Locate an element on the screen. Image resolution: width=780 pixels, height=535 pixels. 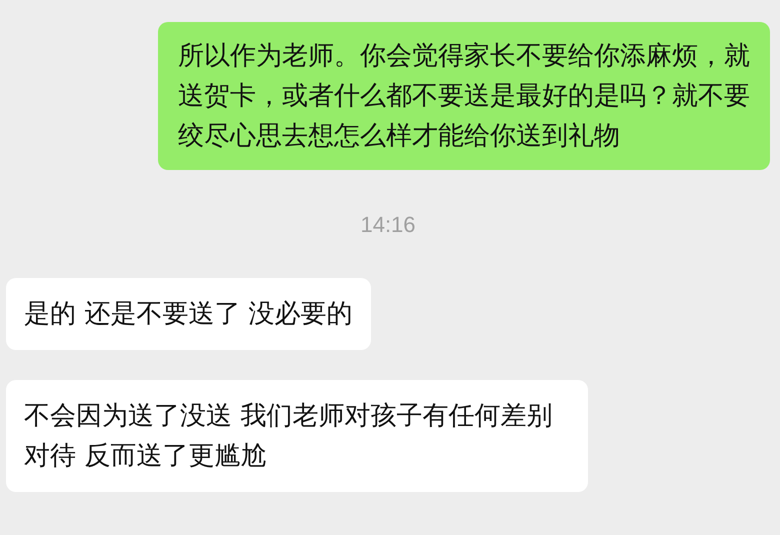
received-message-bubble: 是的 还是不要送了 没必要的 is located at coordinates (188, 314).